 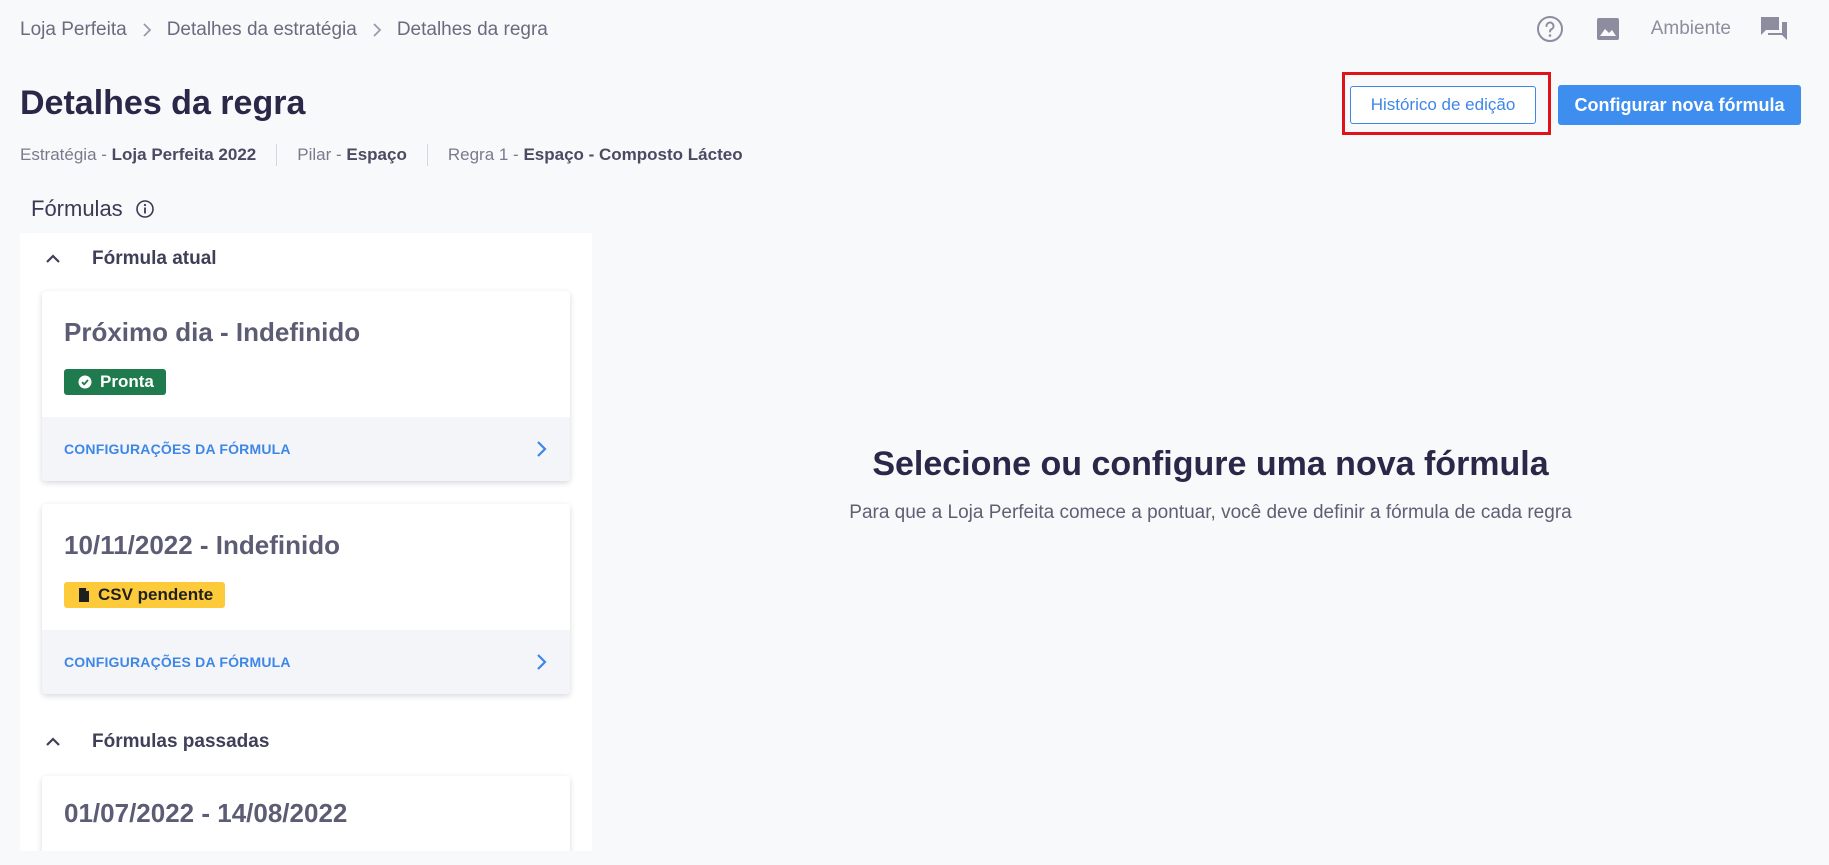 What do you see at coordinates (212, 332) in the screenshot?
I see `formula-card-title: Próximo dia - Indefinido` at bounding box center [212, 332].